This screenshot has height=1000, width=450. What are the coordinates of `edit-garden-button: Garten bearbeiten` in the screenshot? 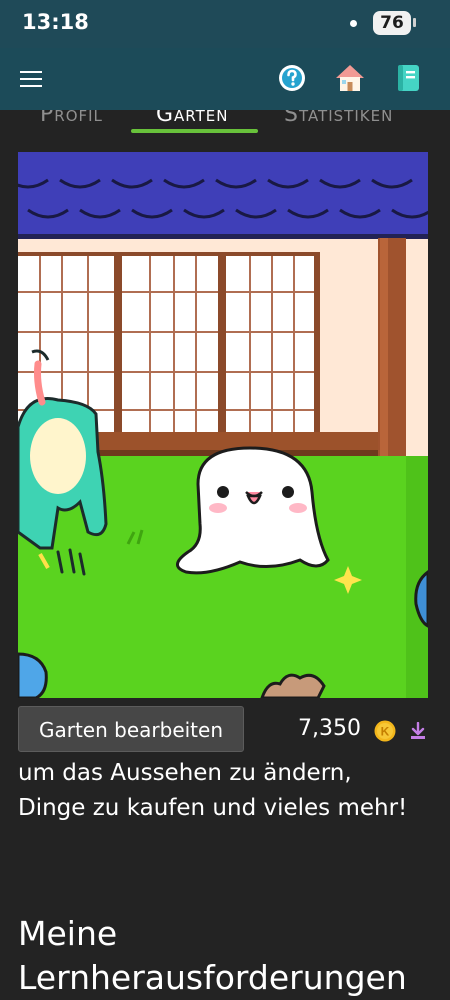 It's located at (131, 729).